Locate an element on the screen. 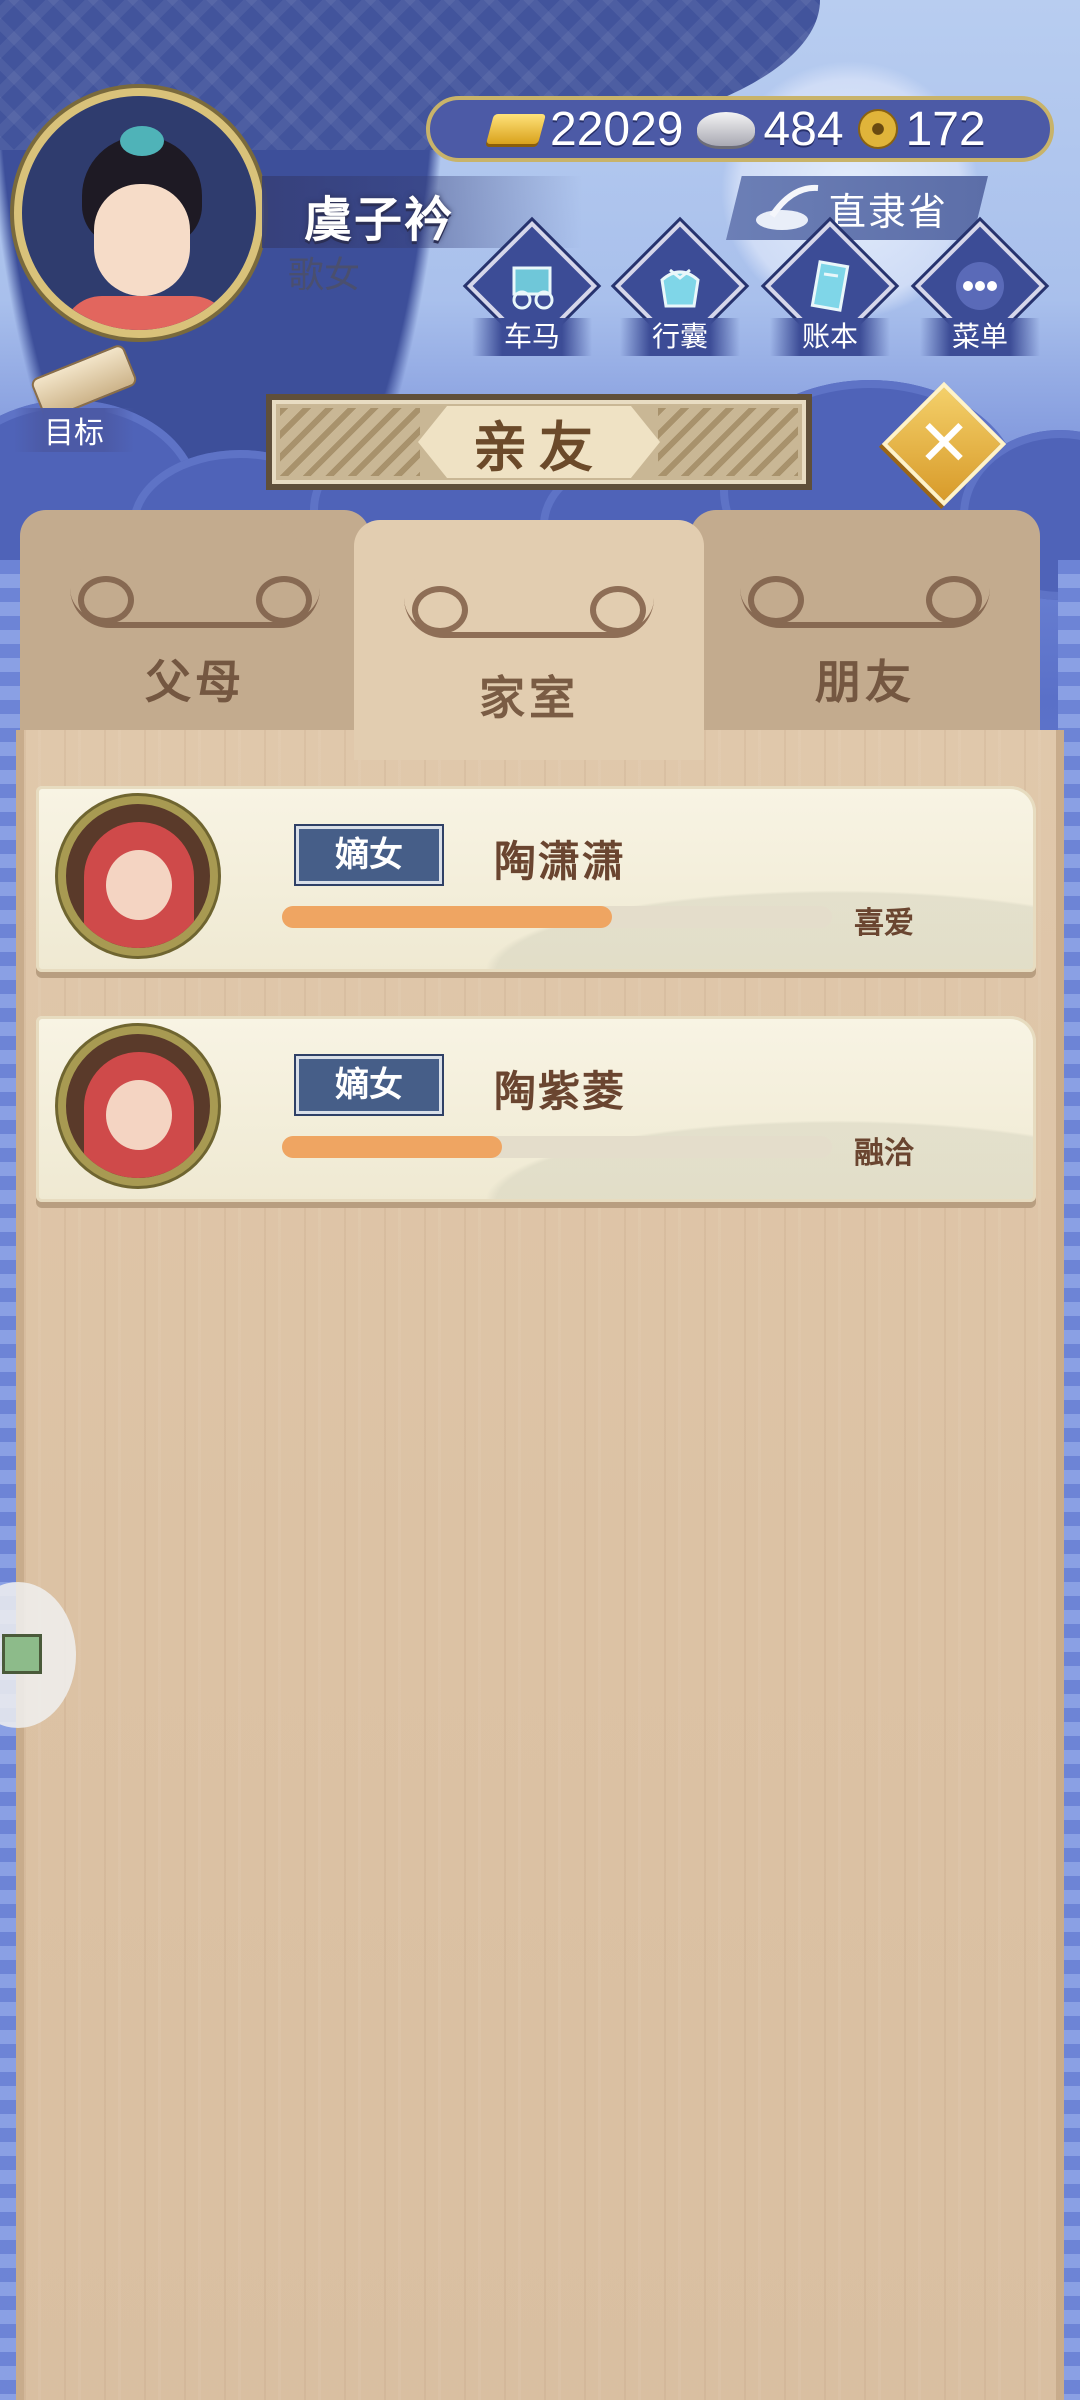 This screenshot has width=1080, height=2400. book-icon is located at coordinates (22, 1654).